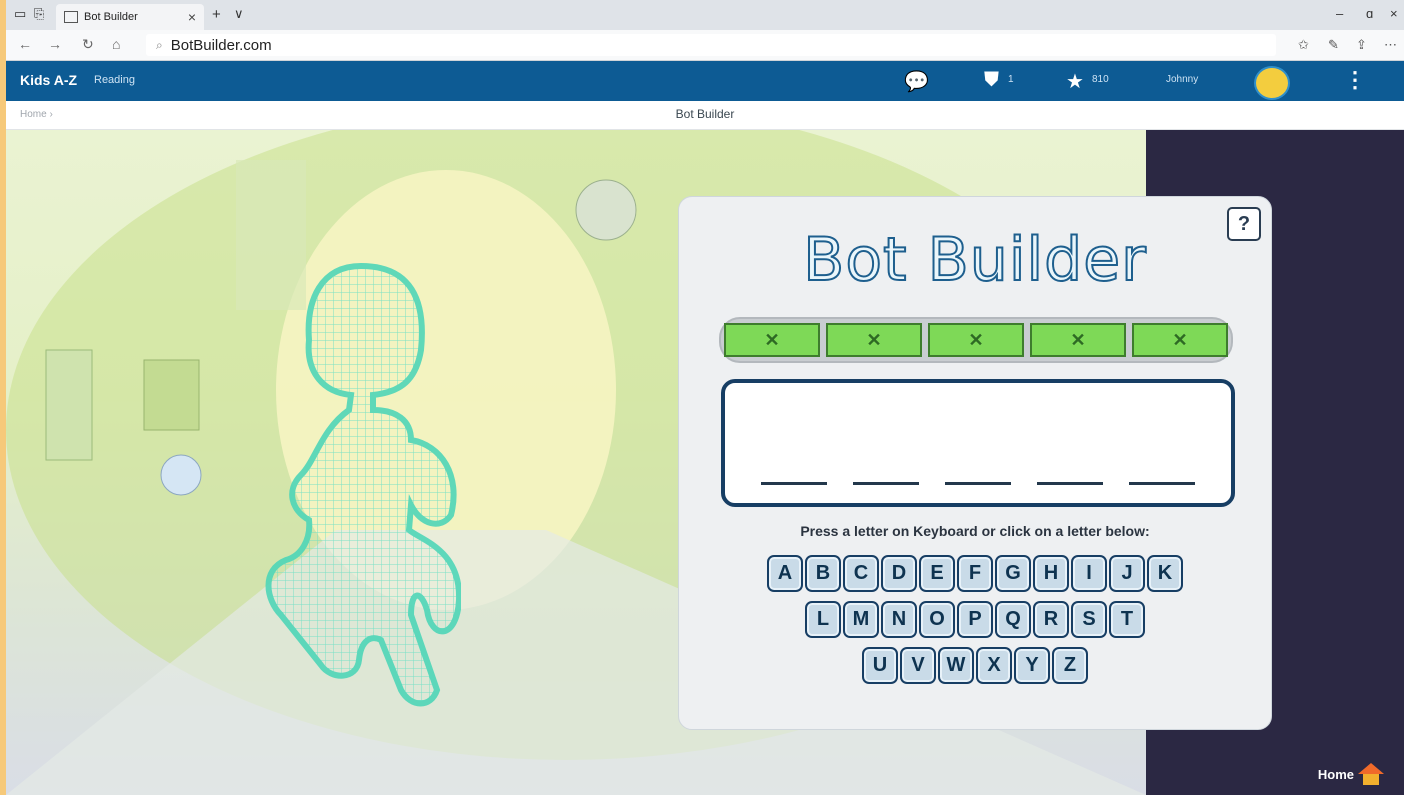 The width and height of the screenshot is (1404, 795). What do you see at coordinates (705, 81) in the screenshot?
I see `site-header: Kids A-Z Reading 💬 ⛊ 1 ★ 810 Johnny ⋮` at bounding box center [705, 81].